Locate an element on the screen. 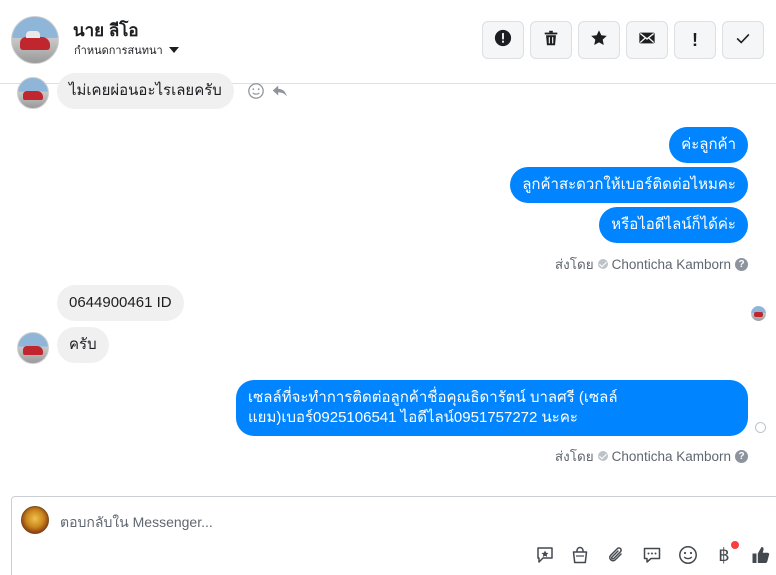 The width and height of the screenshot is (776, 575). outgoing-message: หรือไอดีไลน์ก็ได้ค่ะ is located at coordinates (673, 225).